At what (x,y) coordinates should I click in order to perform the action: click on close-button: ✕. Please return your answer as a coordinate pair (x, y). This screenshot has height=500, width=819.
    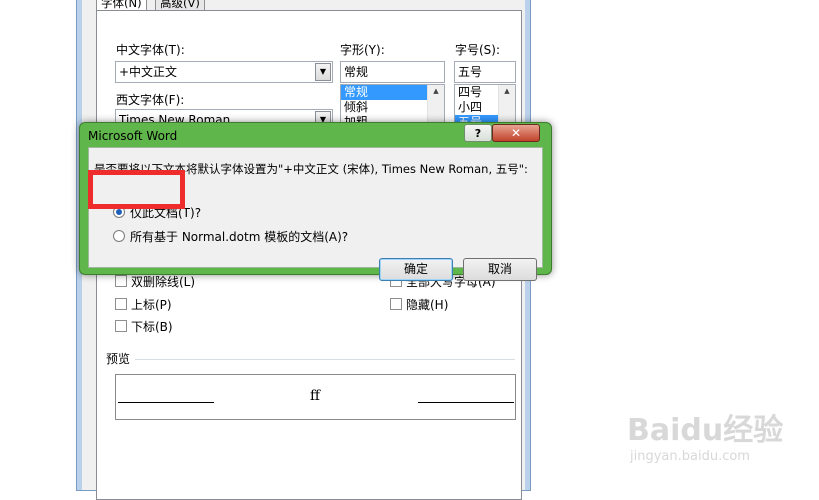
    Looking at the image, I should click on (516, 133).